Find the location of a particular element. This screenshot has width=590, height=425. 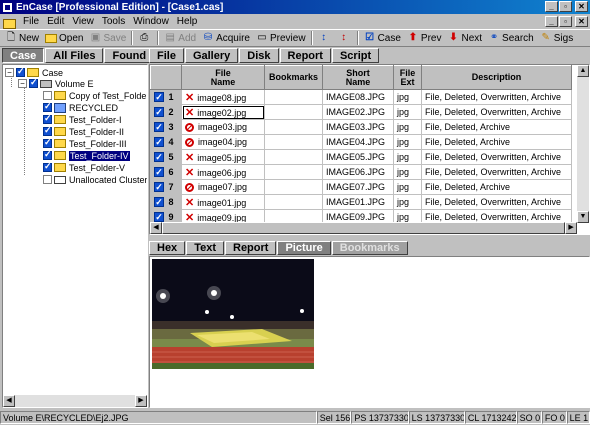

tree-item-test-folder-v: Test_Folder-V is located at coordinates (84, 167).